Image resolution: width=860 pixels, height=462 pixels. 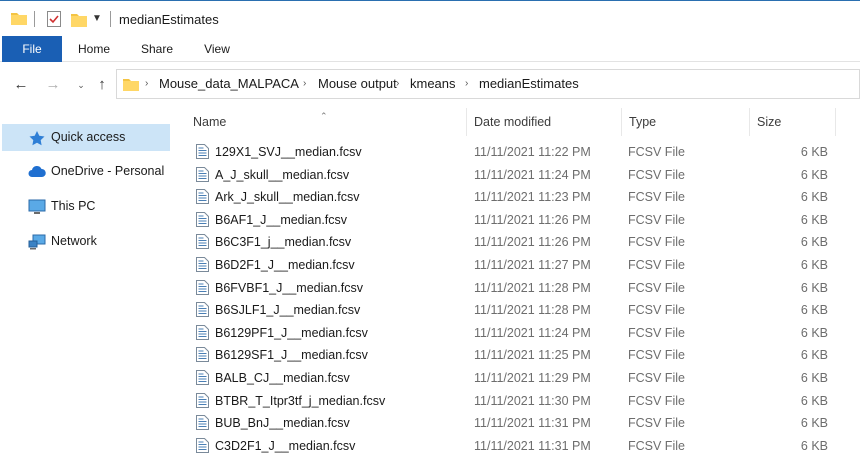 What do you see at coordinates (532, 174) in the screenshot?
I see `file-date-modified: 11/11/2021 11:24 PM` at bounding box center [532, 174].